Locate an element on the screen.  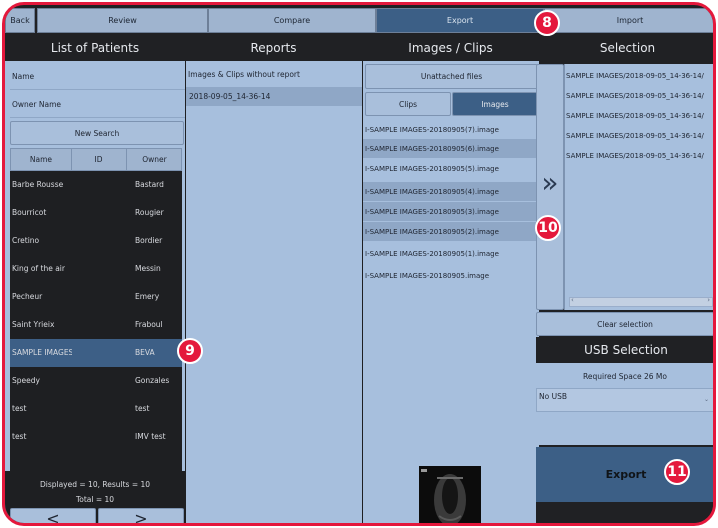
patient-name: Speedy is located at coordinates (26, 380).